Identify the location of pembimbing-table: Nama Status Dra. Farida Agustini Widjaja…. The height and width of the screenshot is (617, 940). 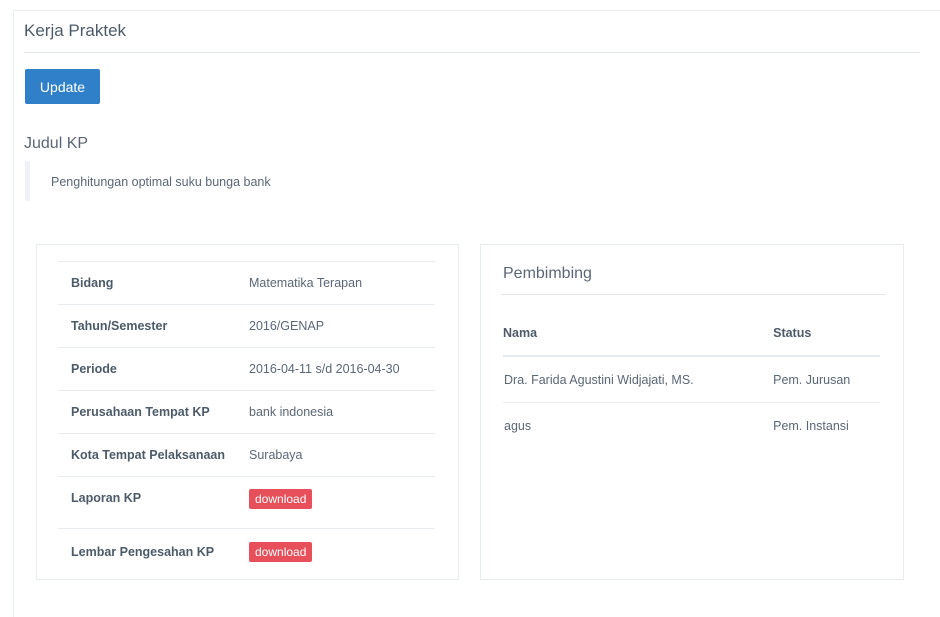
(691, 379).